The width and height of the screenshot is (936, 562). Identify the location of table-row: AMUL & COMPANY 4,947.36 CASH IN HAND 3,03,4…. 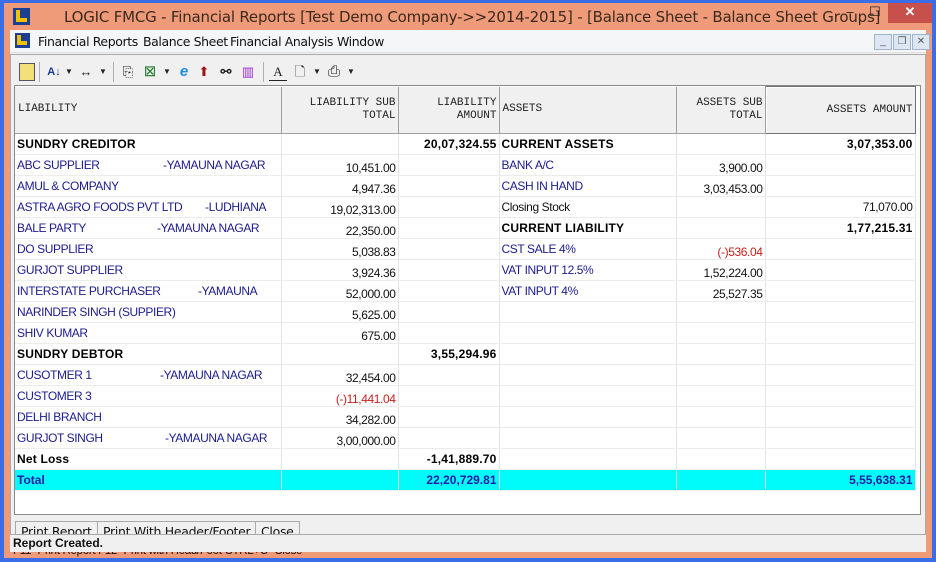
(465, 186).